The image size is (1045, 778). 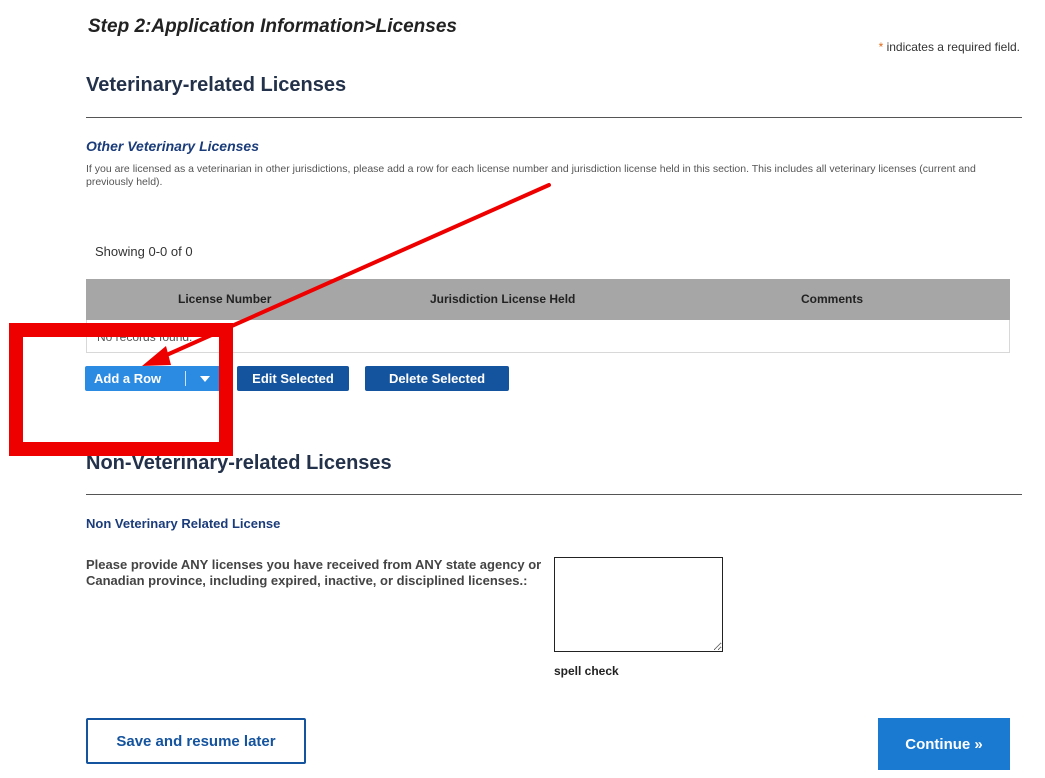 I want to click on required-field-note: * indicates a required field., so click(x=949, y=47).